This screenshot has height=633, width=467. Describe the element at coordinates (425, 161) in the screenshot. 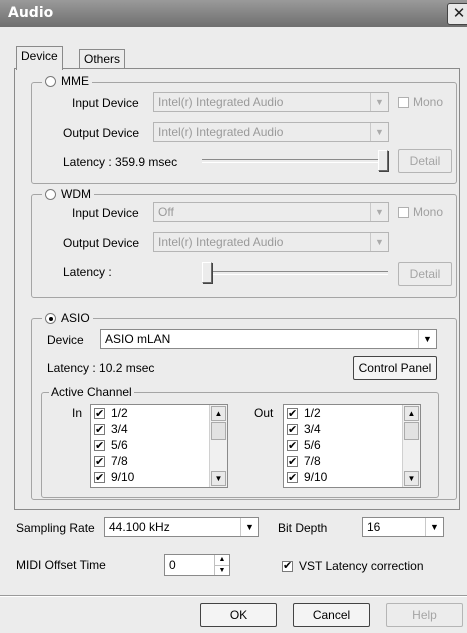

I see `mme-detail-button: Detail` at that location.